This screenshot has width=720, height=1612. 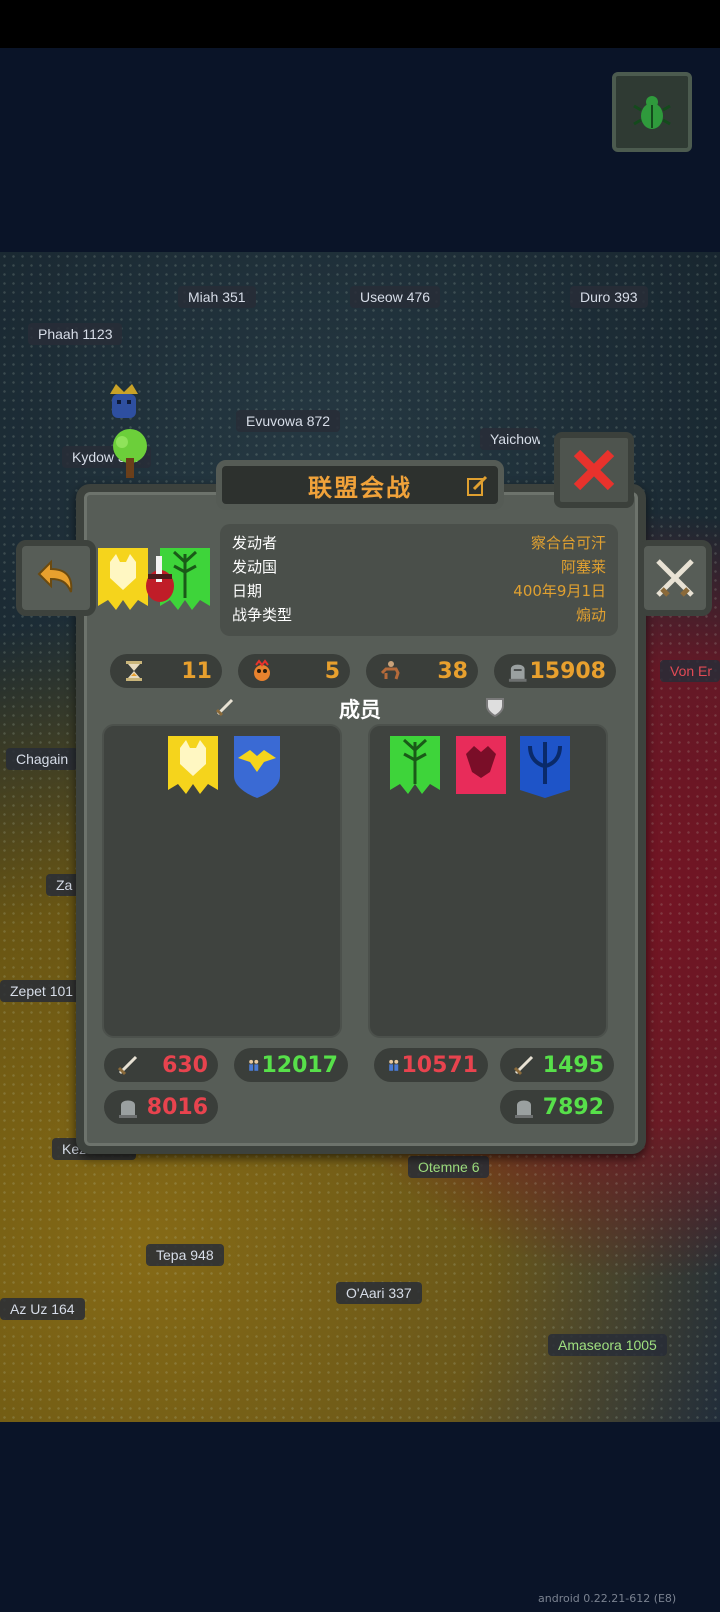 I want to click on back-button, so click(x=56, y=578).